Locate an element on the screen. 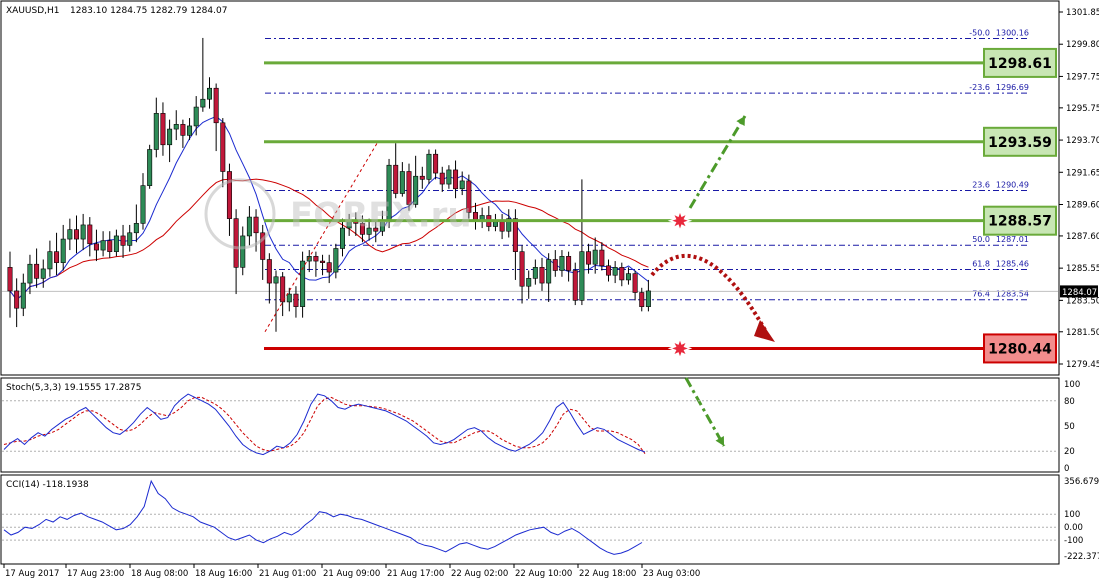 Image resolution: width=1099 pixels, height=586 pixels. time-axis-label: 23 Aug 03:00 is located at coordinates (671, 574).